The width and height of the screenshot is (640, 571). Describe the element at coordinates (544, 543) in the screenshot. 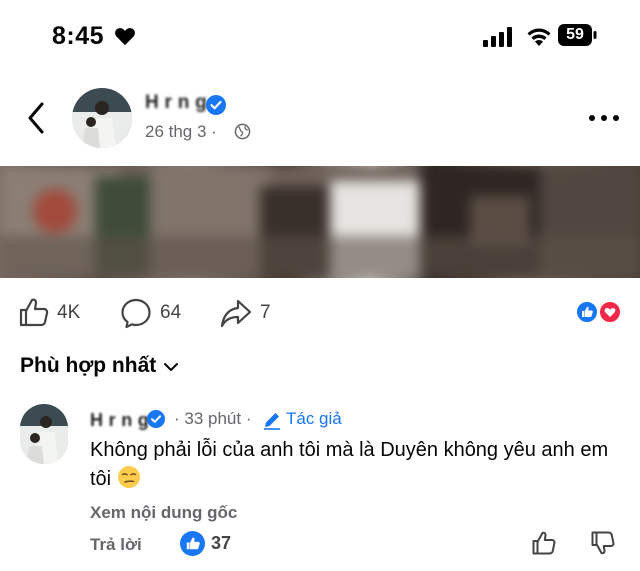

I see `thumbs-up-icon` at that location.